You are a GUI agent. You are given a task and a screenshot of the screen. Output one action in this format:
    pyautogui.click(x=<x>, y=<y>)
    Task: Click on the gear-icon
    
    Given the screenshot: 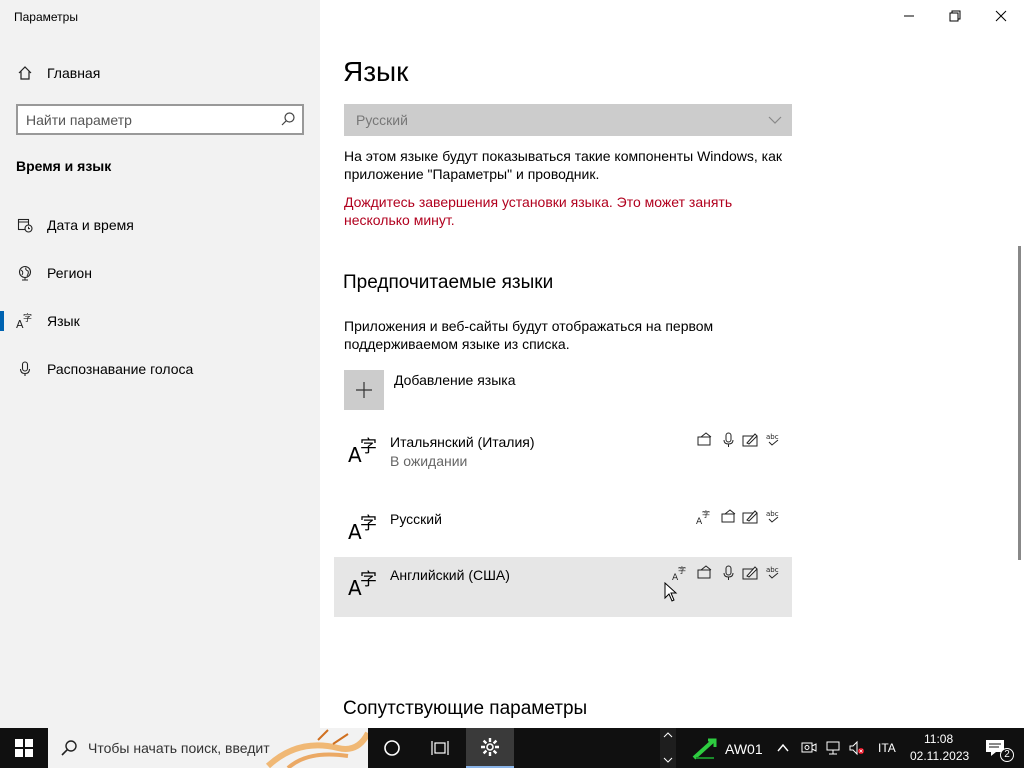 What is the action you would take?
    pyautogui.click(x=490, y=747)
    